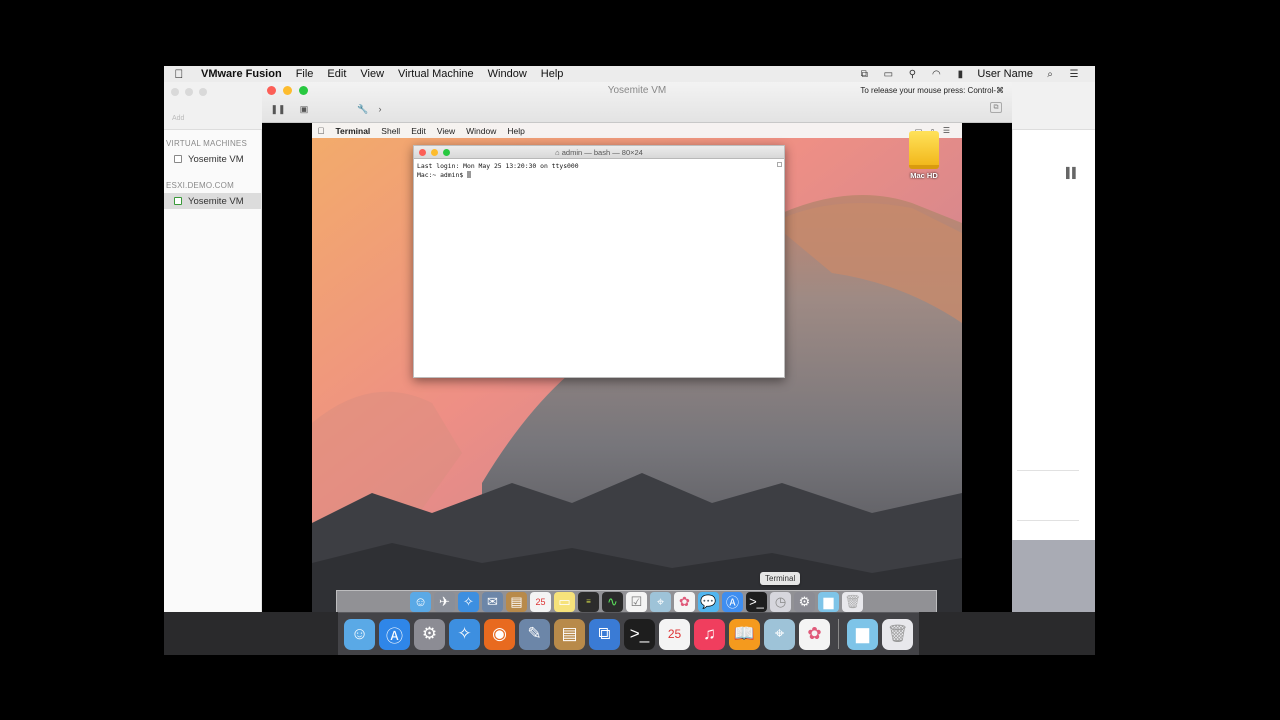 Image resolution: width=1280 pixels, height=720 pixels. I want to click on terminal-dock-icon: >_, so click(756, 601).